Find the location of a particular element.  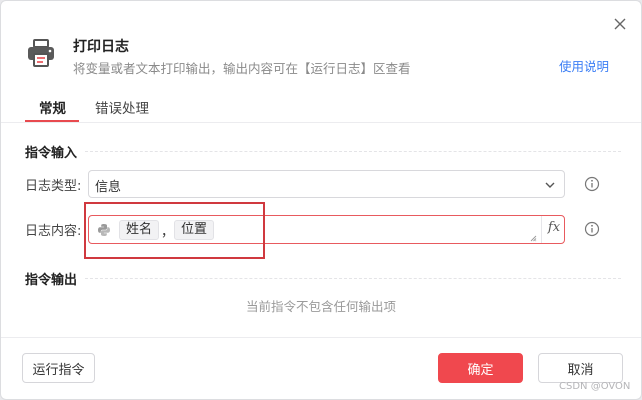

footer-divider is located at coordinates (321, 337).